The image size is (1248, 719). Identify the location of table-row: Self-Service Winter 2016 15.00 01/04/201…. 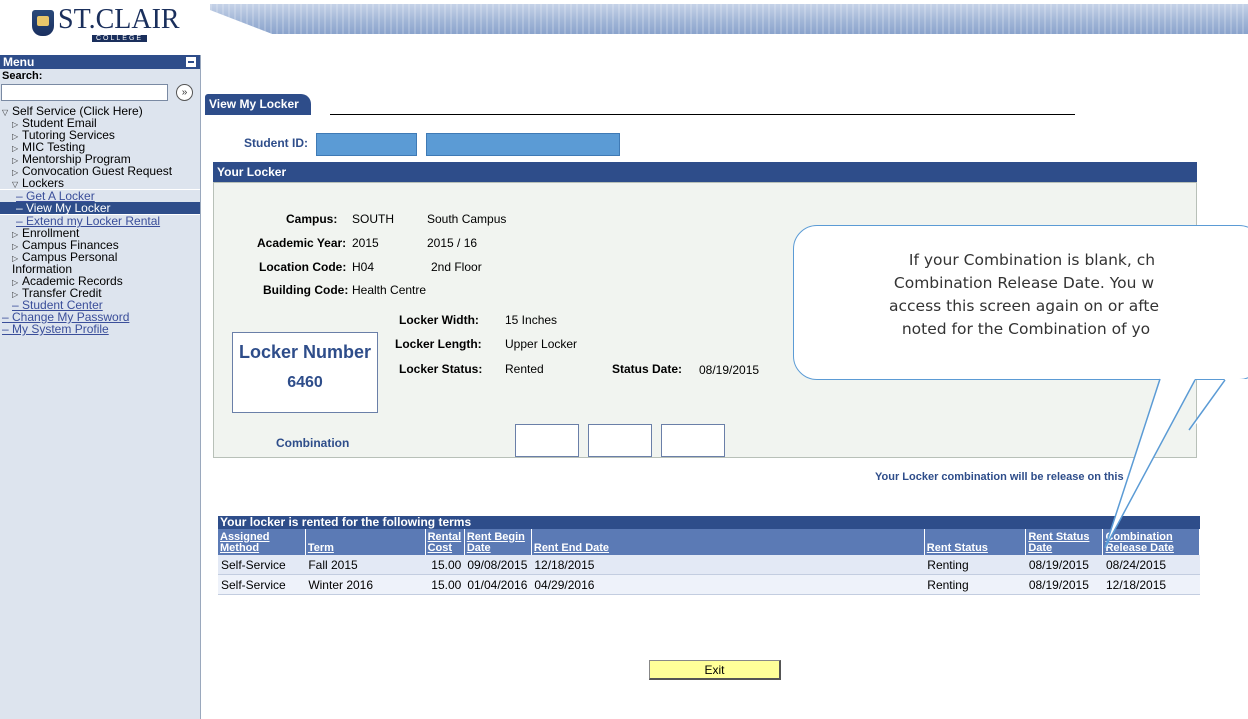
(709, 584).